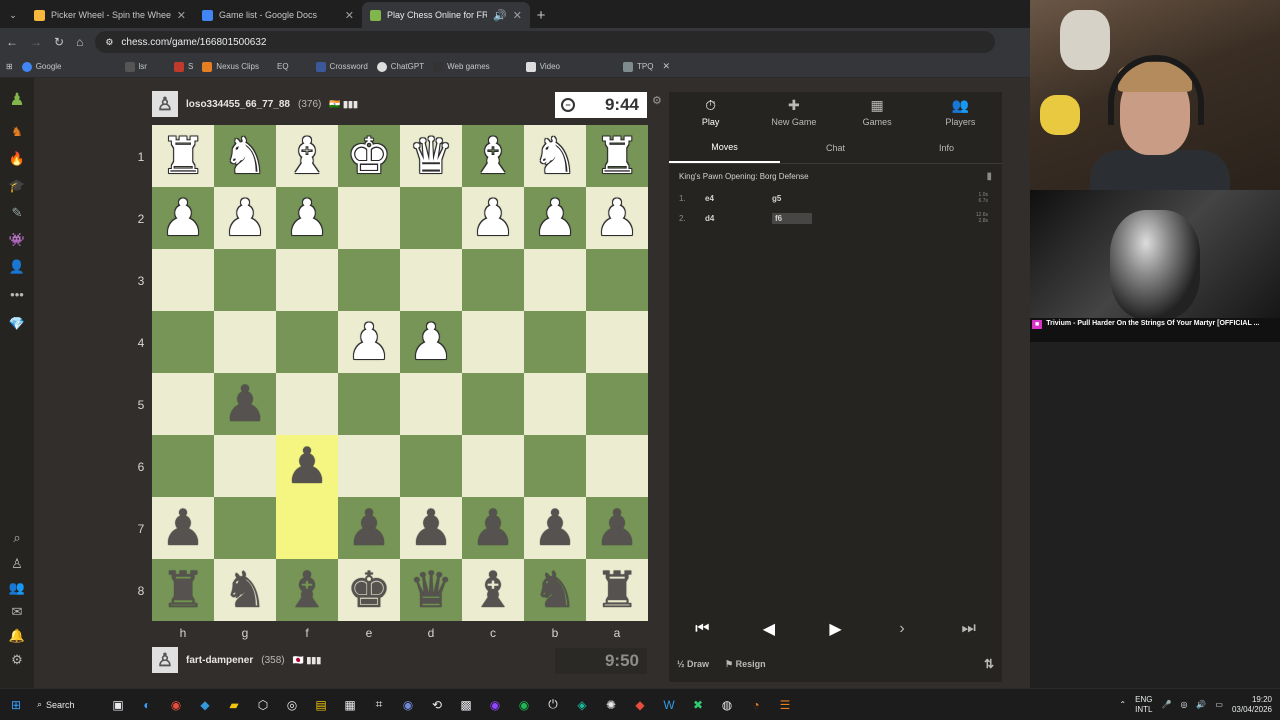 Image resolution: width=1280 pixels, height=720 pixels. I want to click on social-icon: 👾, so click(17, 240).